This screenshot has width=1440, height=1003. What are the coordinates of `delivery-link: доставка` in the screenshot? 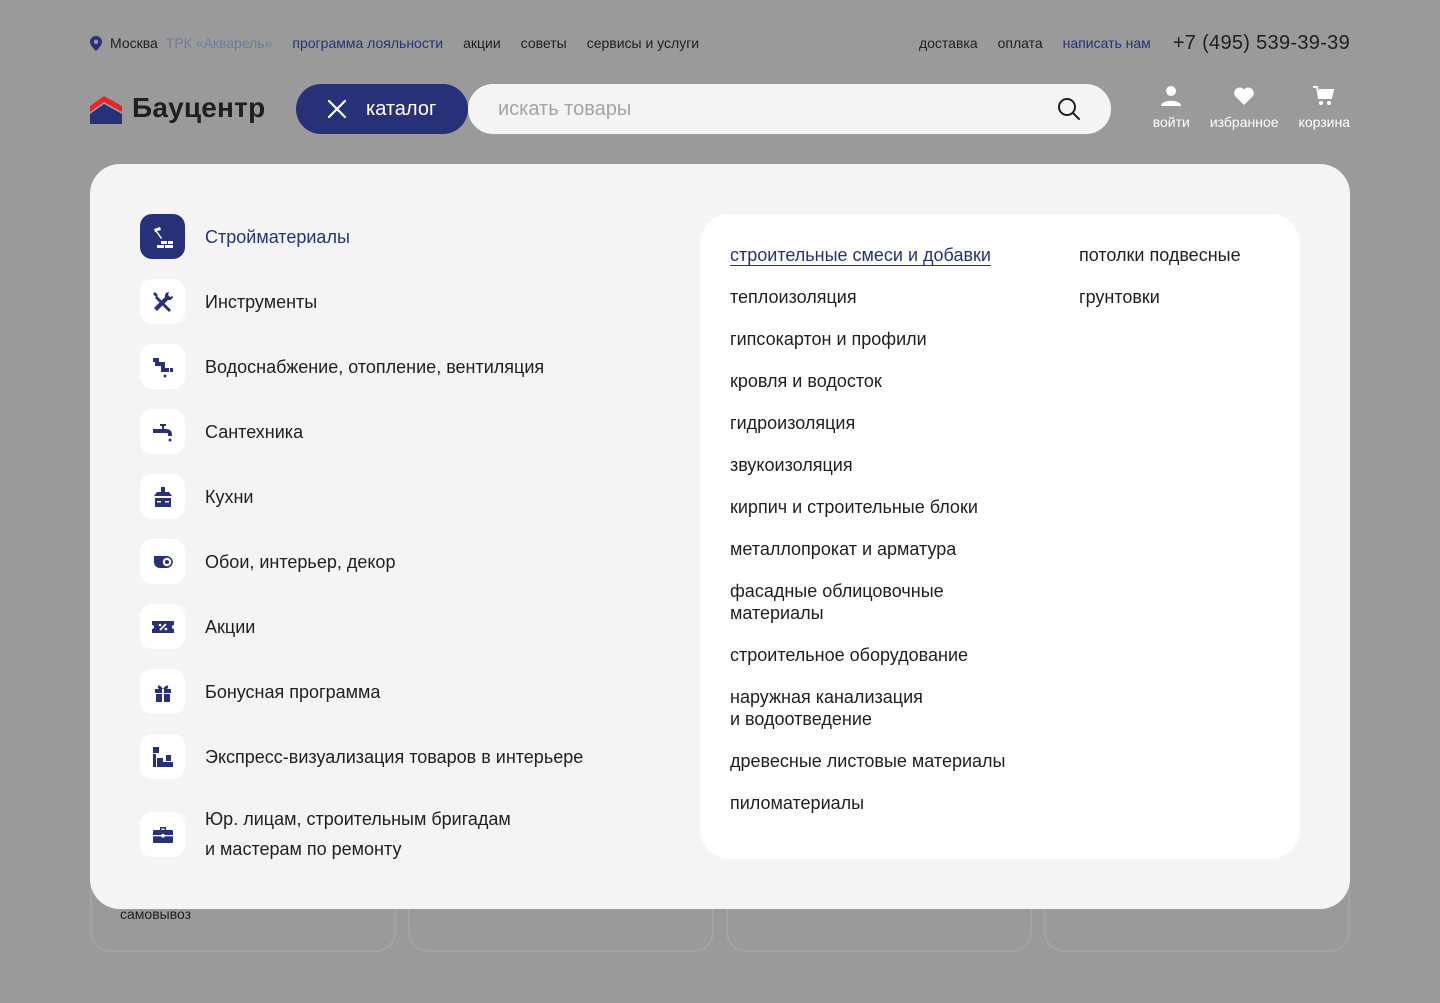 It's located at (948, 43).